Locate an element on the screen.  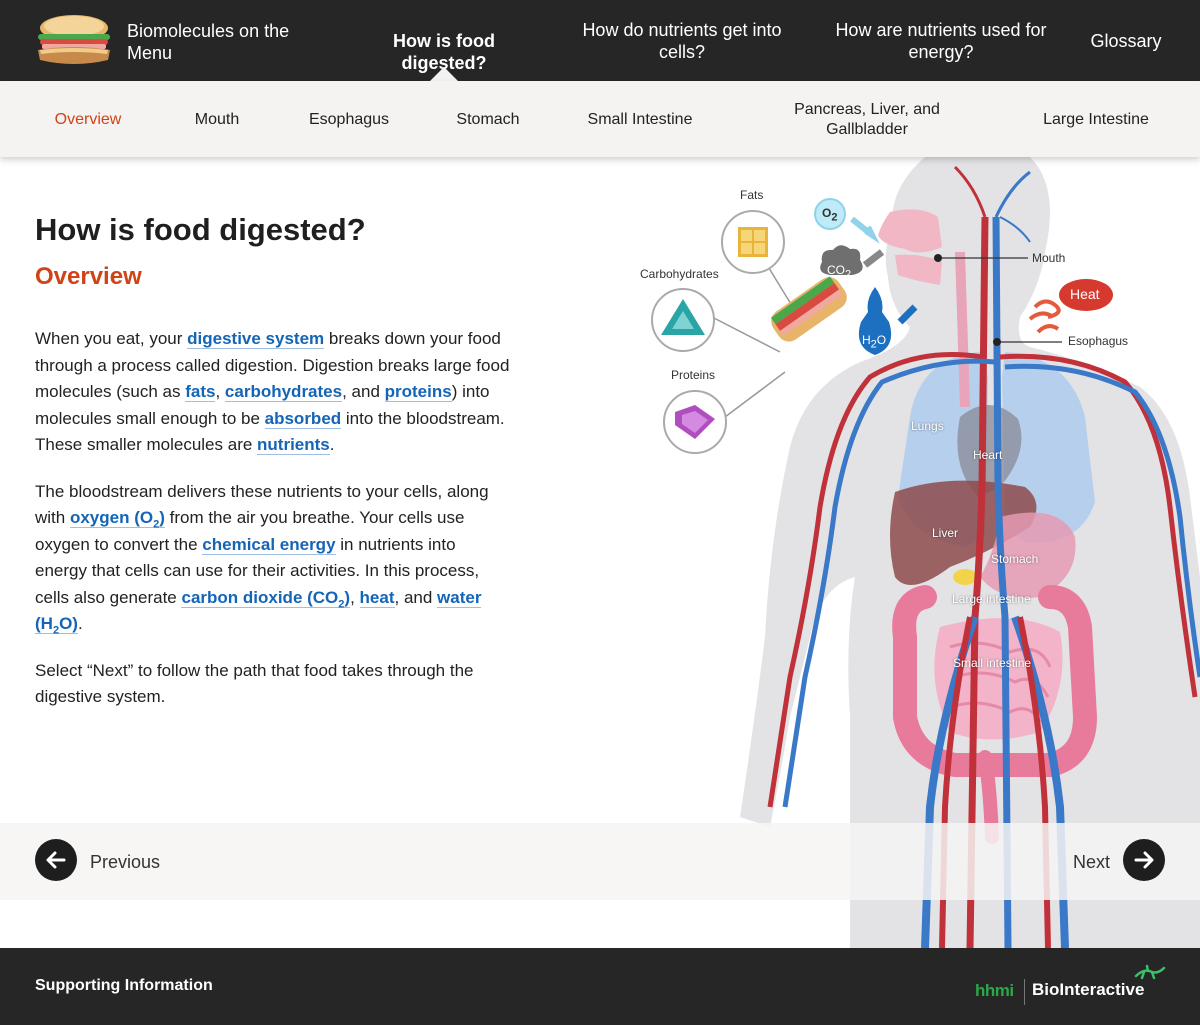
liver-label: Liver is located at coordinates (945, 533).